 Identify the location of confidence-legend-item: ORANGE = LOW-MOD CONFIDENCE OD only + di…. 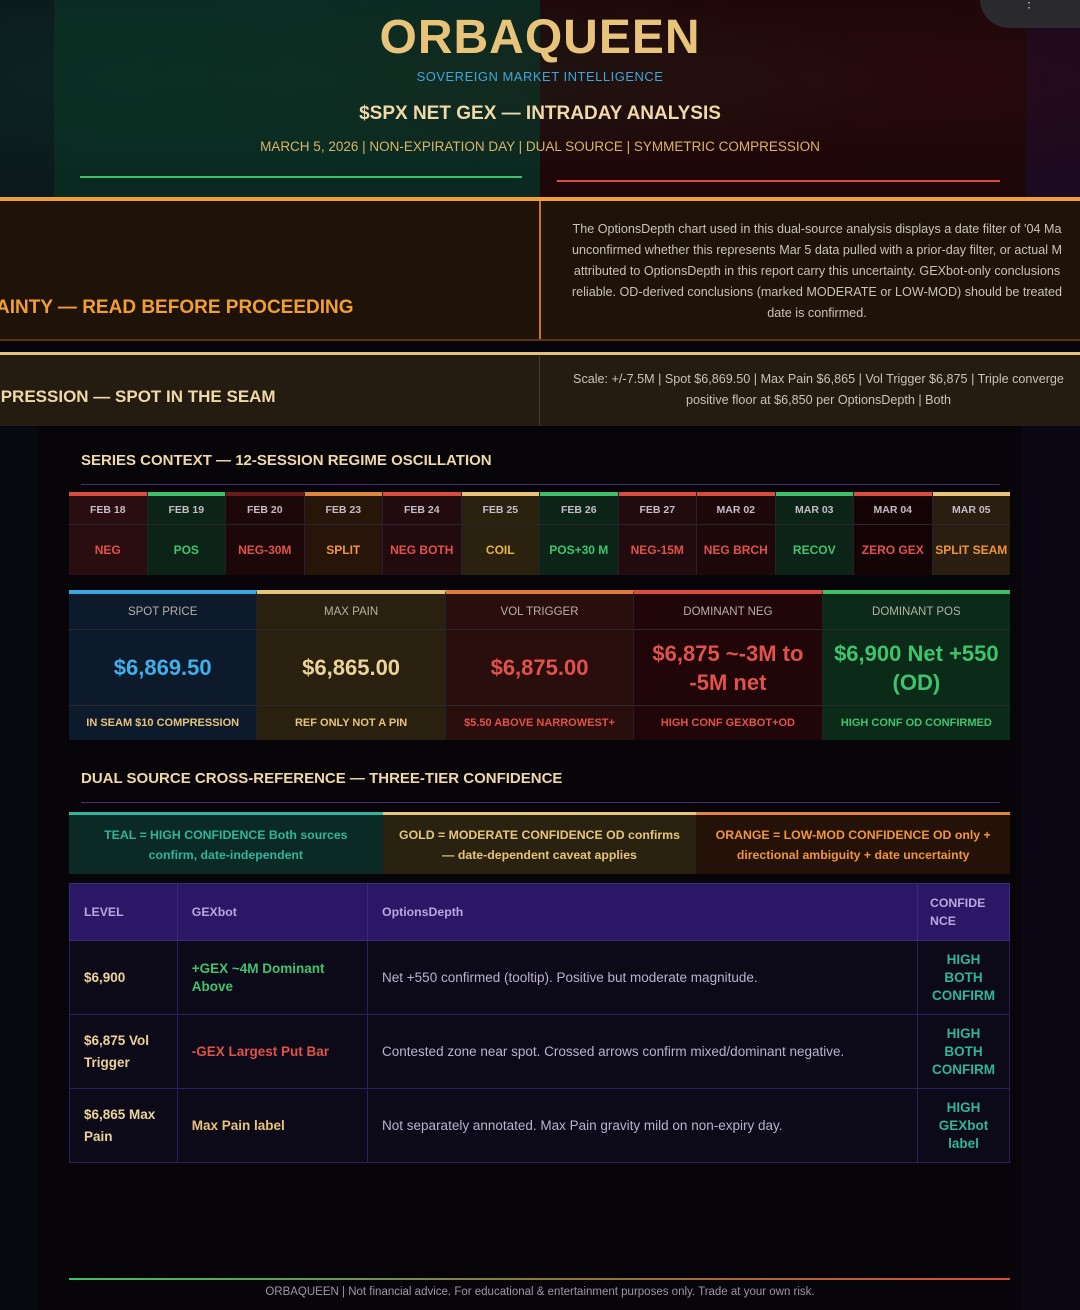
(853, 843).